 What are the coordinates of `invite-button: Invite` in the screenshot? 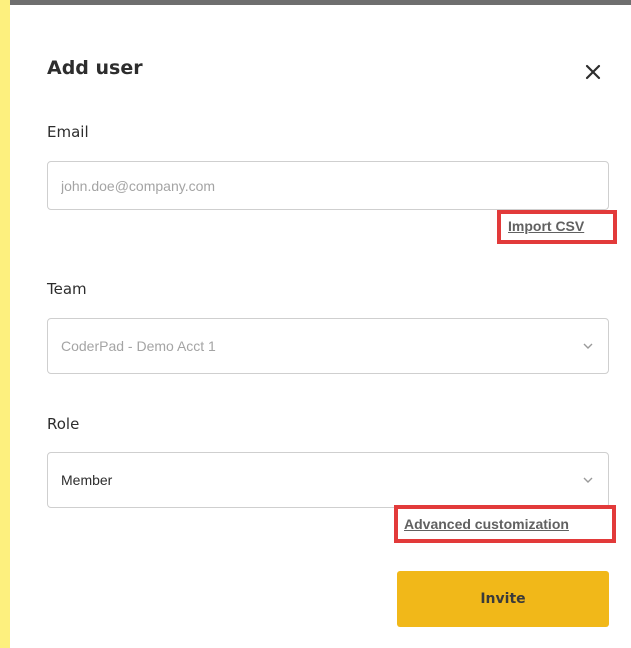 It's located at (503, 599).